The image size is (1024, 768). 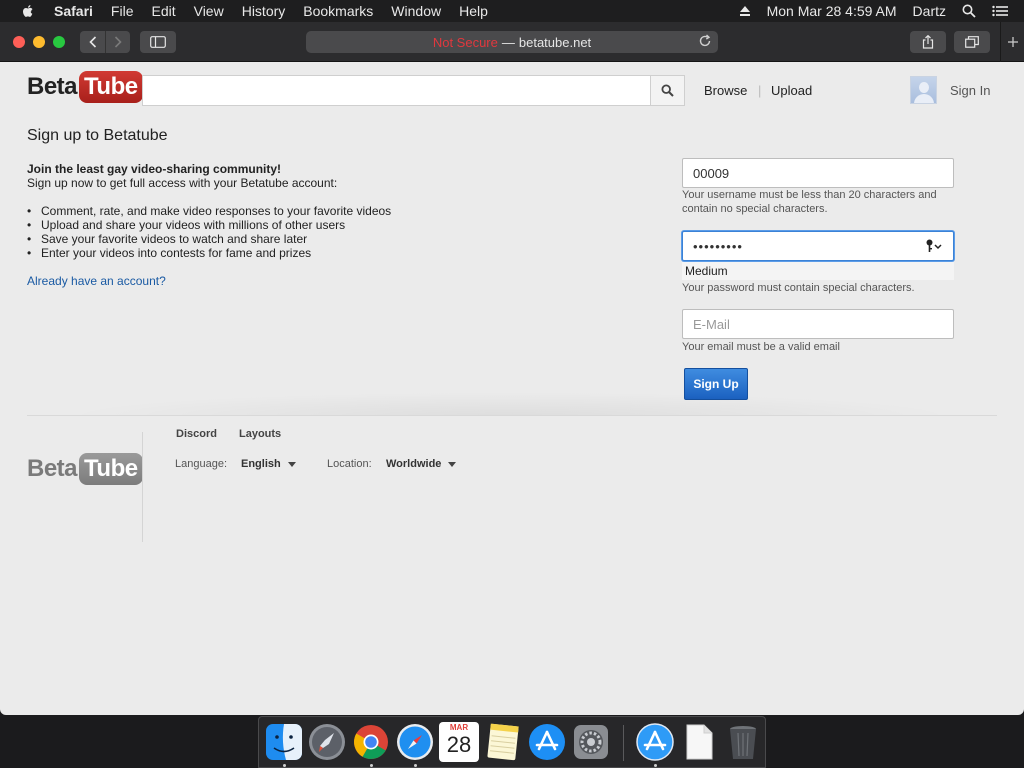 What do you see at coordinates (699, 742) in the screenshot?
I see `document-icon` at bounding box center [699, 742].